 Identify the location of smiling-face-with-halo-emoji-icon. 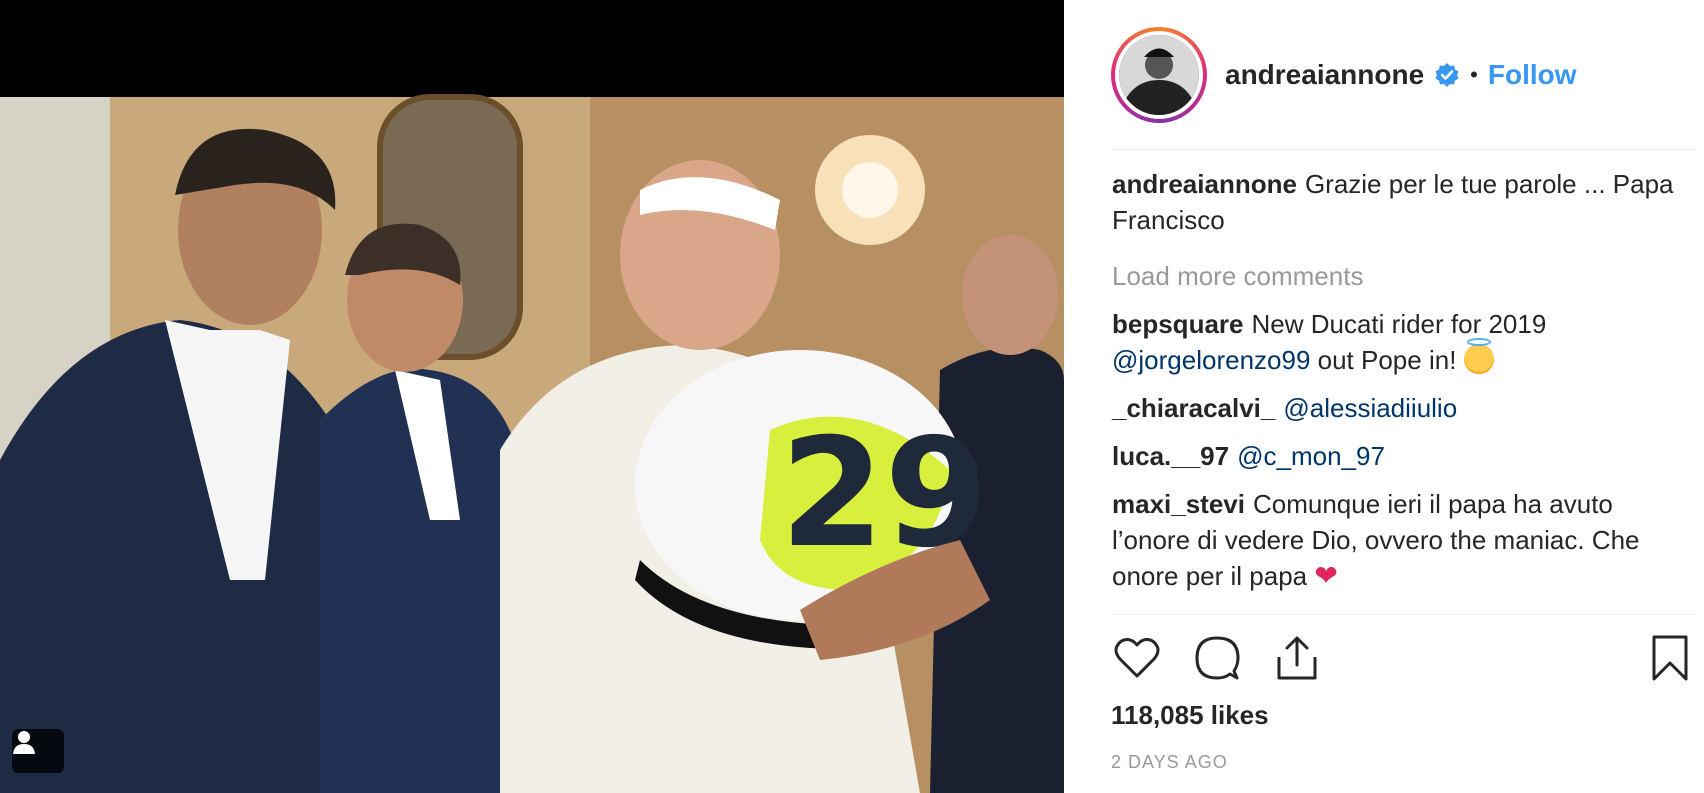
(1478, 356).